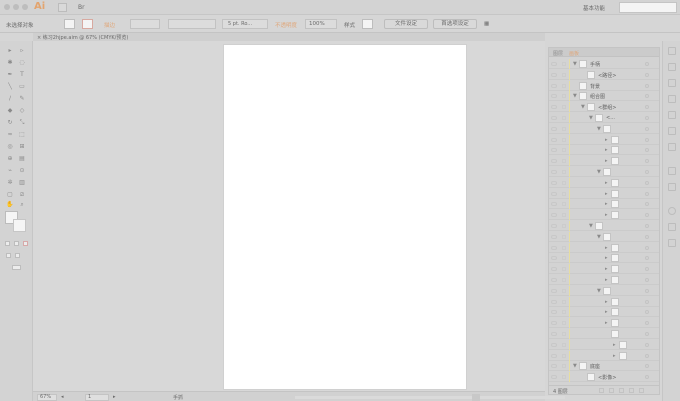 The width and height of the screenshot is (680, 401). Describe the element at coordinates (672, 227) in the screenshot. I see `align-panel-icon` at that location.